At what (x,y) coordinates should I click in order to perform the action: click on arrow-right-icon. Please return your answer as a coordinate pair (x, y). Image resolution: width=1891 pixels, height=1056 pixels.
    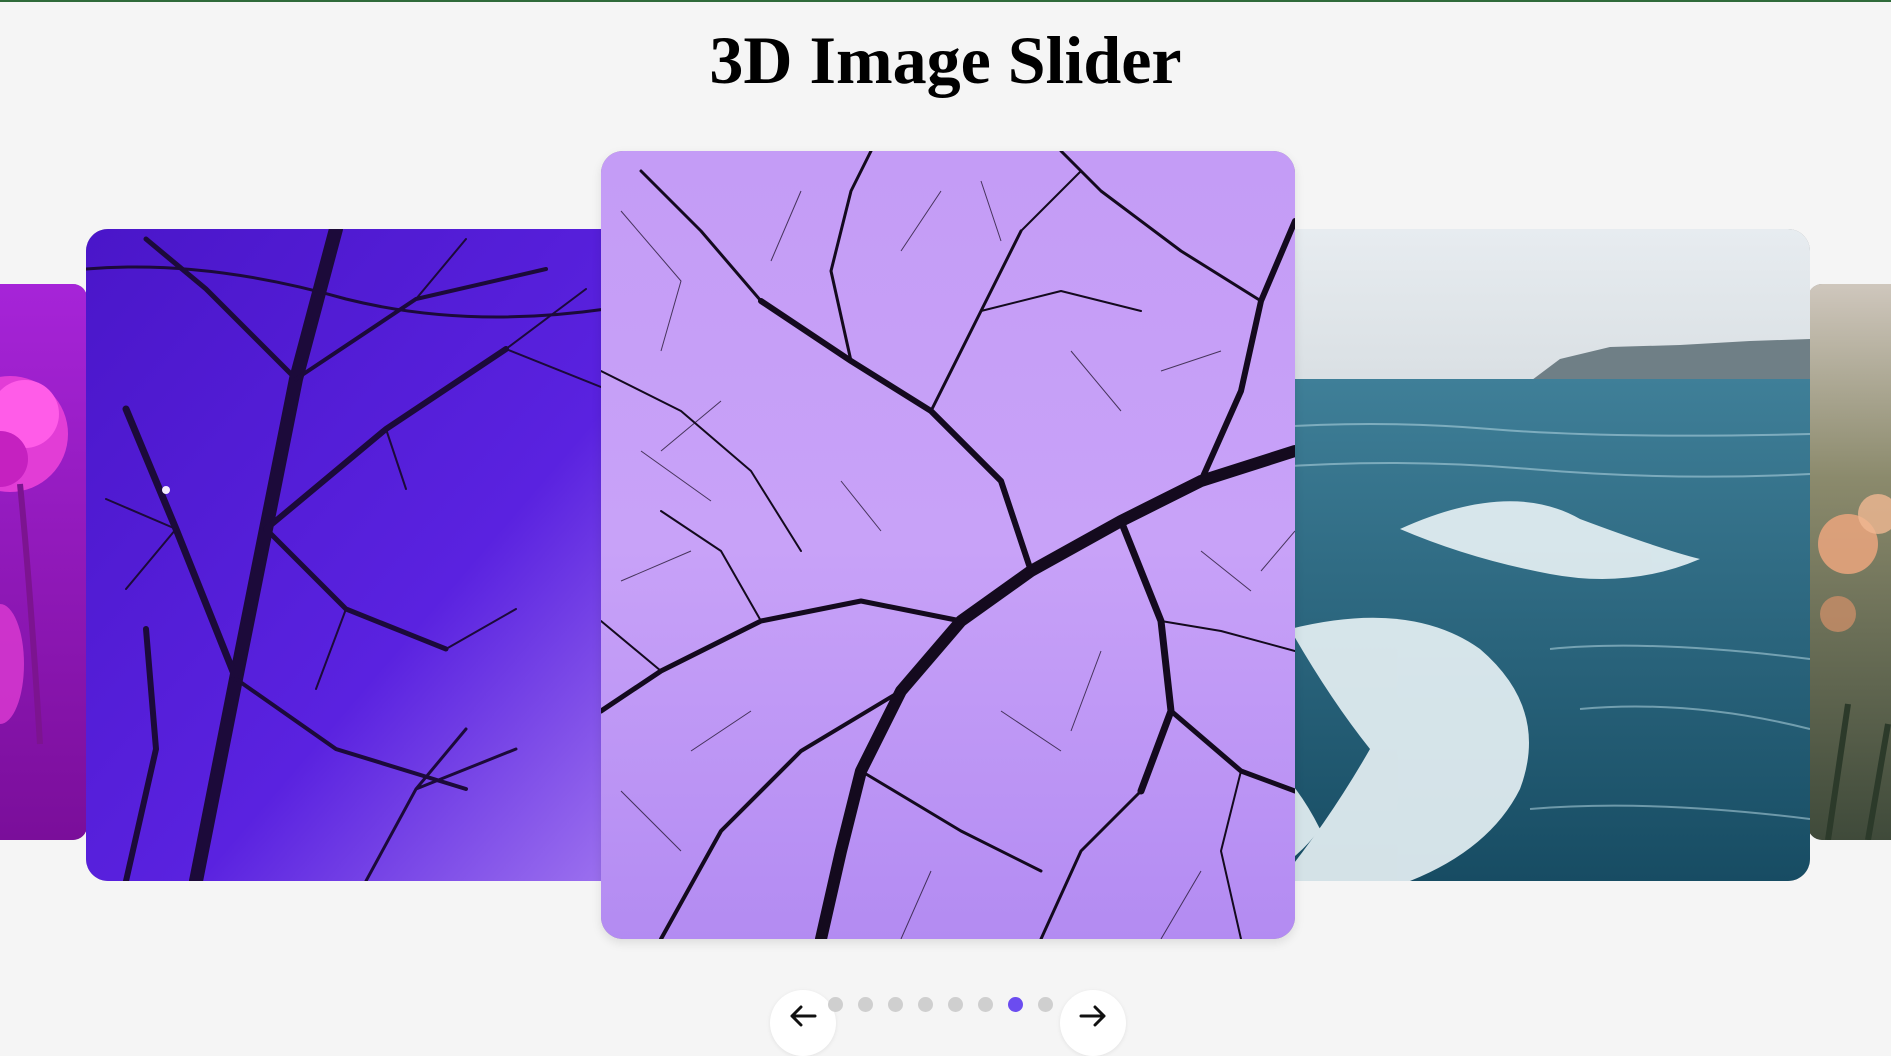
    Looking at the image, I should click on (1092, 1016).